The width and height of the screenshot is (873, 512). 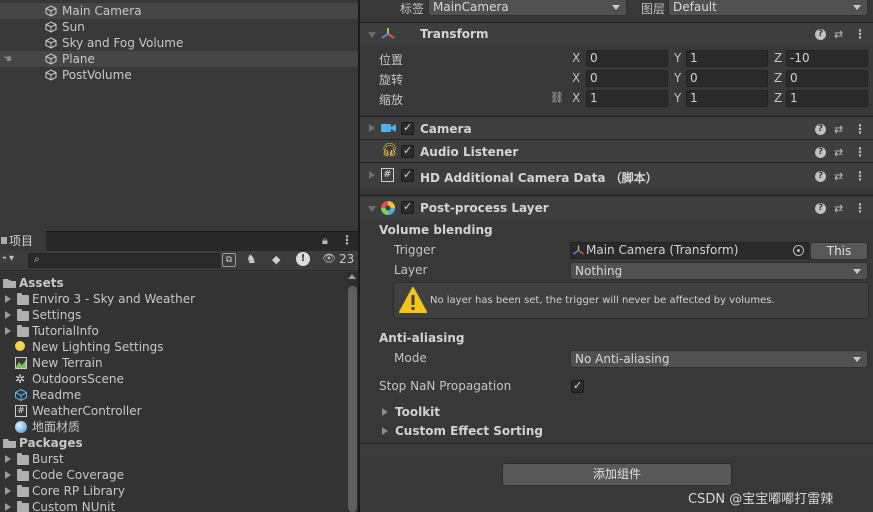 What do you see at coordinates (617, 474) in the screenshot?
I see `add-component-button: 添加组件` at bounding box center [617, 474].